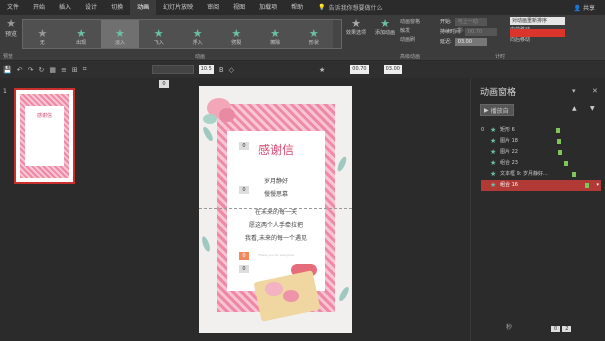 Image resolution: width=605 pixels, height=341 pixels. What do you see at coordinates (451, 32) in the screenshot?
I see `duration-label: 持续时间:` at bounding box center [451, 32].